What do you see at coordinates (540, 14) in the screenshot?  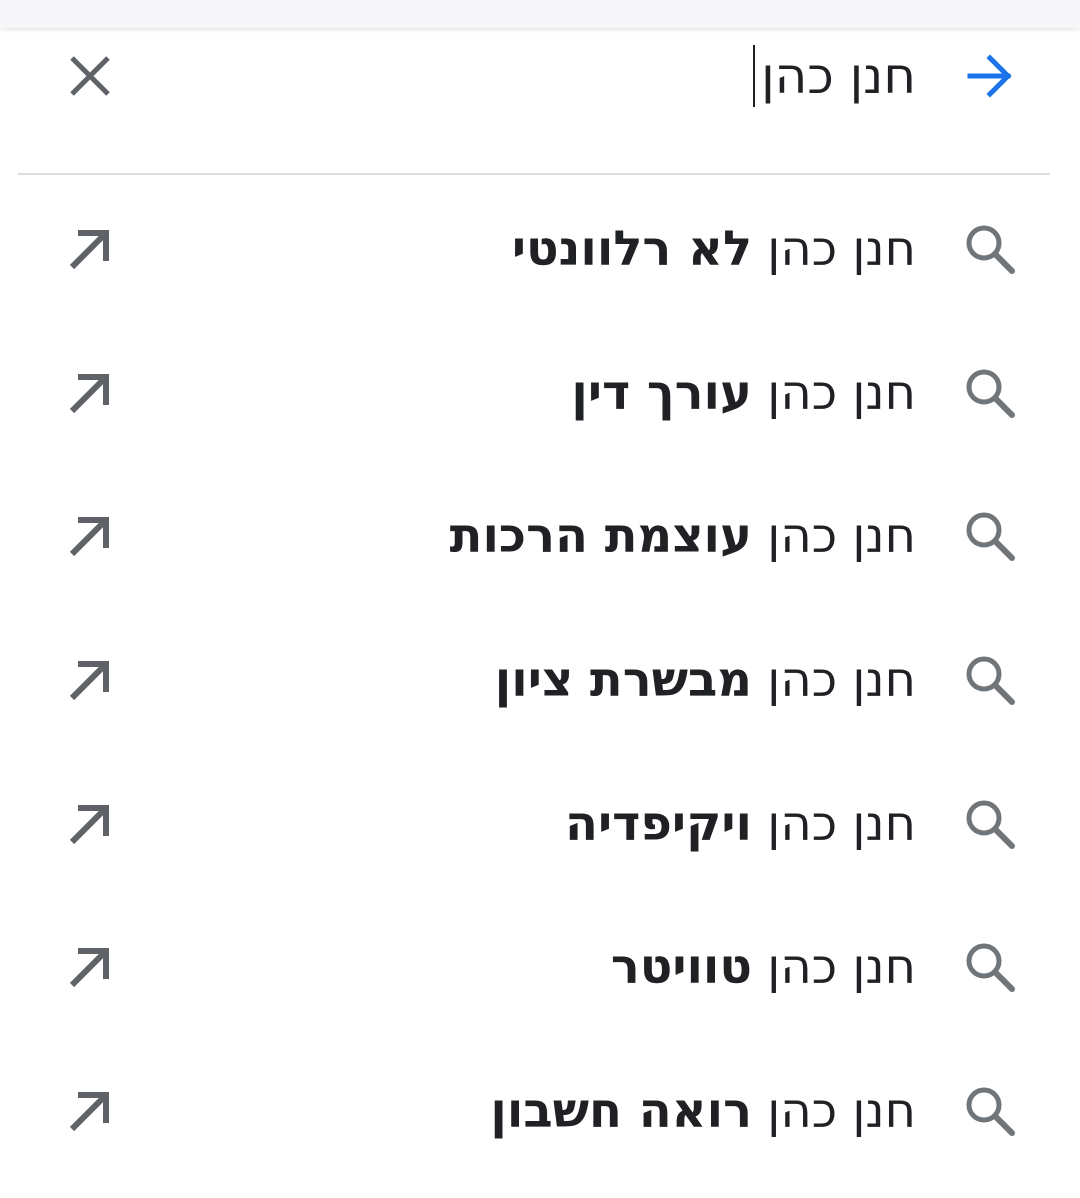 I see `top-bar` at bounding box center [540, 14].